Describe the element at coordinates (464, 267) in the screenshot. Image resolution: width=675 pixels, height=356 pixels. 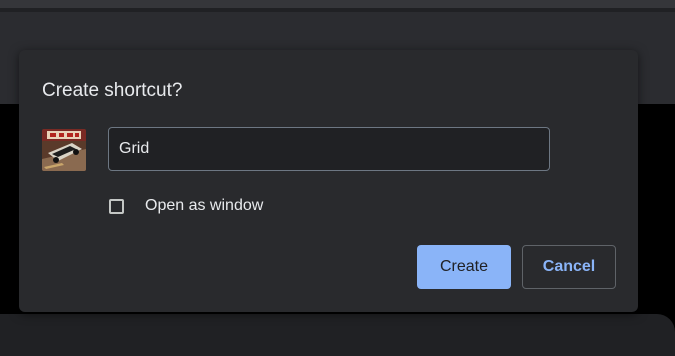
I see `create-button: Create` at that location.